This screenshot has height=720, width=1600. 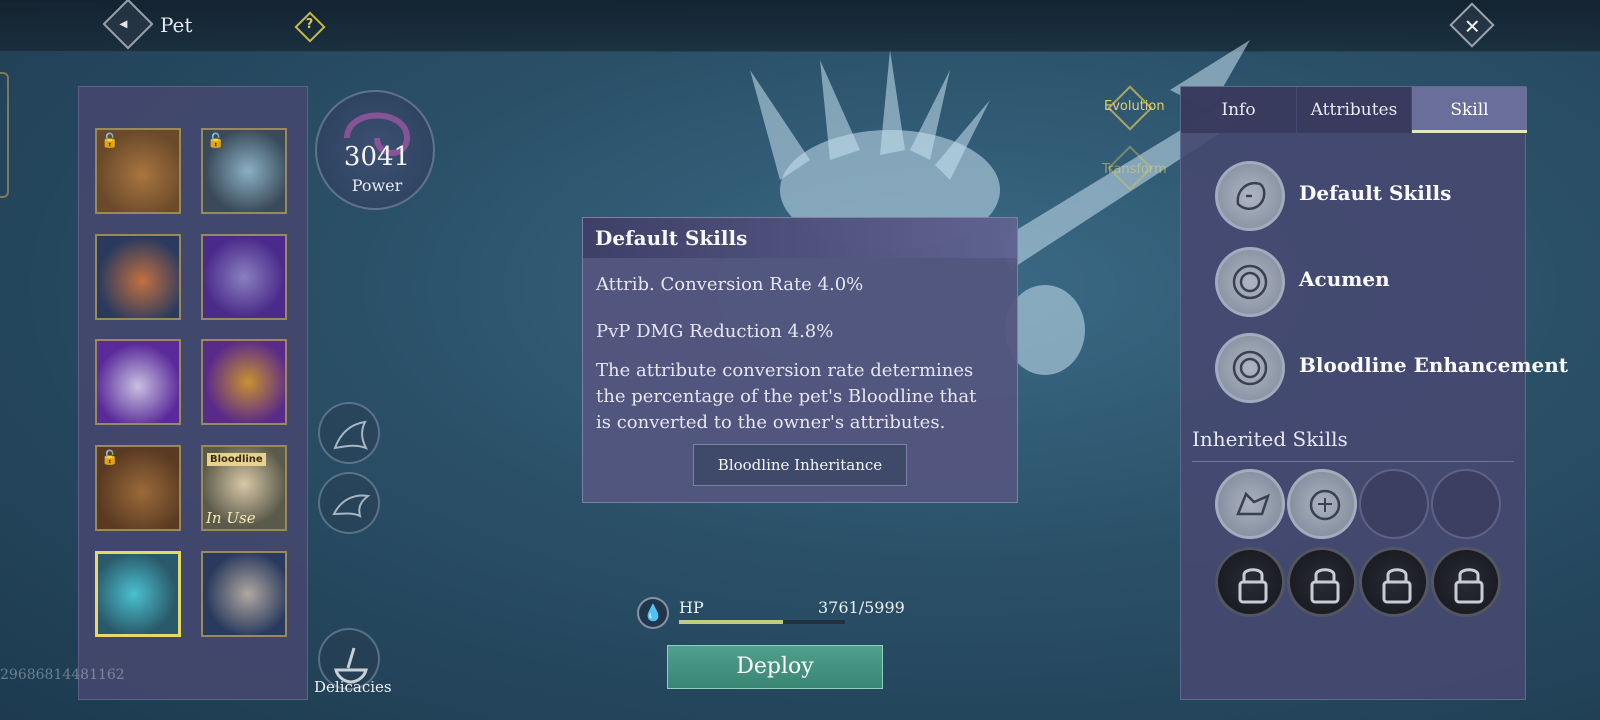 I want to click on tab-info-label: Info, so click(x=1238, y=110).